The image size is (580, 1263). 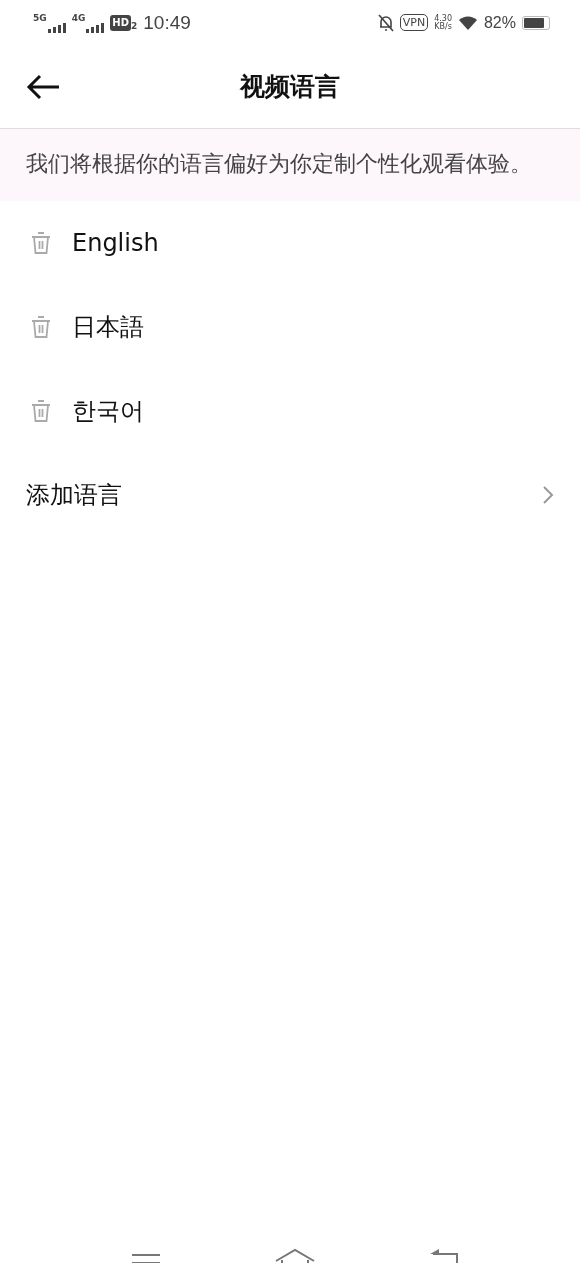 What do you see at coordinates (134, 26) in the screenshot?
I see `hd-subscript: 2` at bounding box center [134, 26].